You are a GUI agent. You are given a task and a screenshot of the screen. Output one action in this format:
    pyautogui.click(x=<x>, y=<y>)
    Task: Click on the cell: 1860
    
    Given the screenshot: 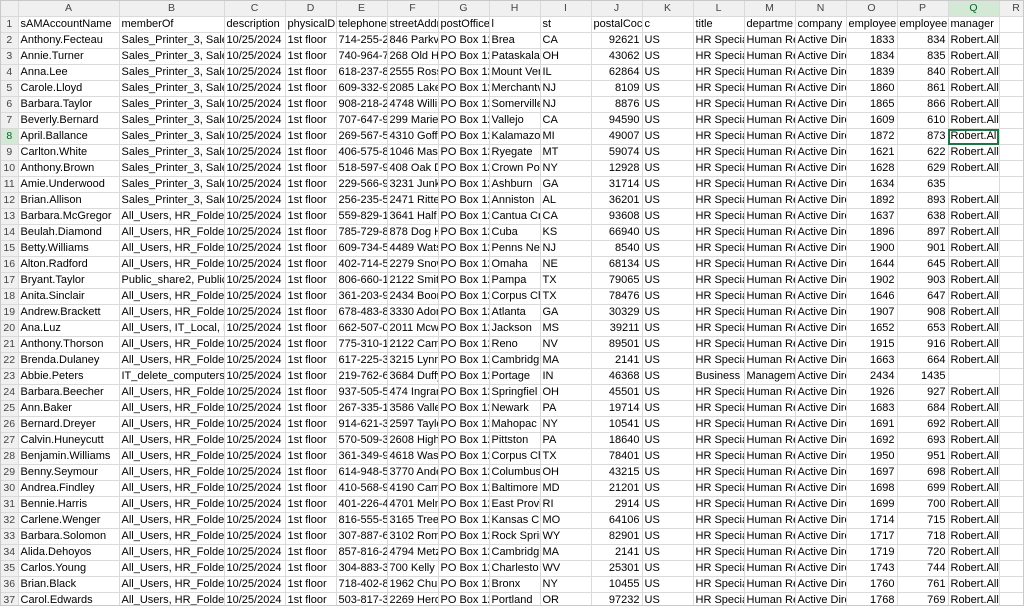 What is the action you would take?
    pyautogui.click(x=872, y=89)
    